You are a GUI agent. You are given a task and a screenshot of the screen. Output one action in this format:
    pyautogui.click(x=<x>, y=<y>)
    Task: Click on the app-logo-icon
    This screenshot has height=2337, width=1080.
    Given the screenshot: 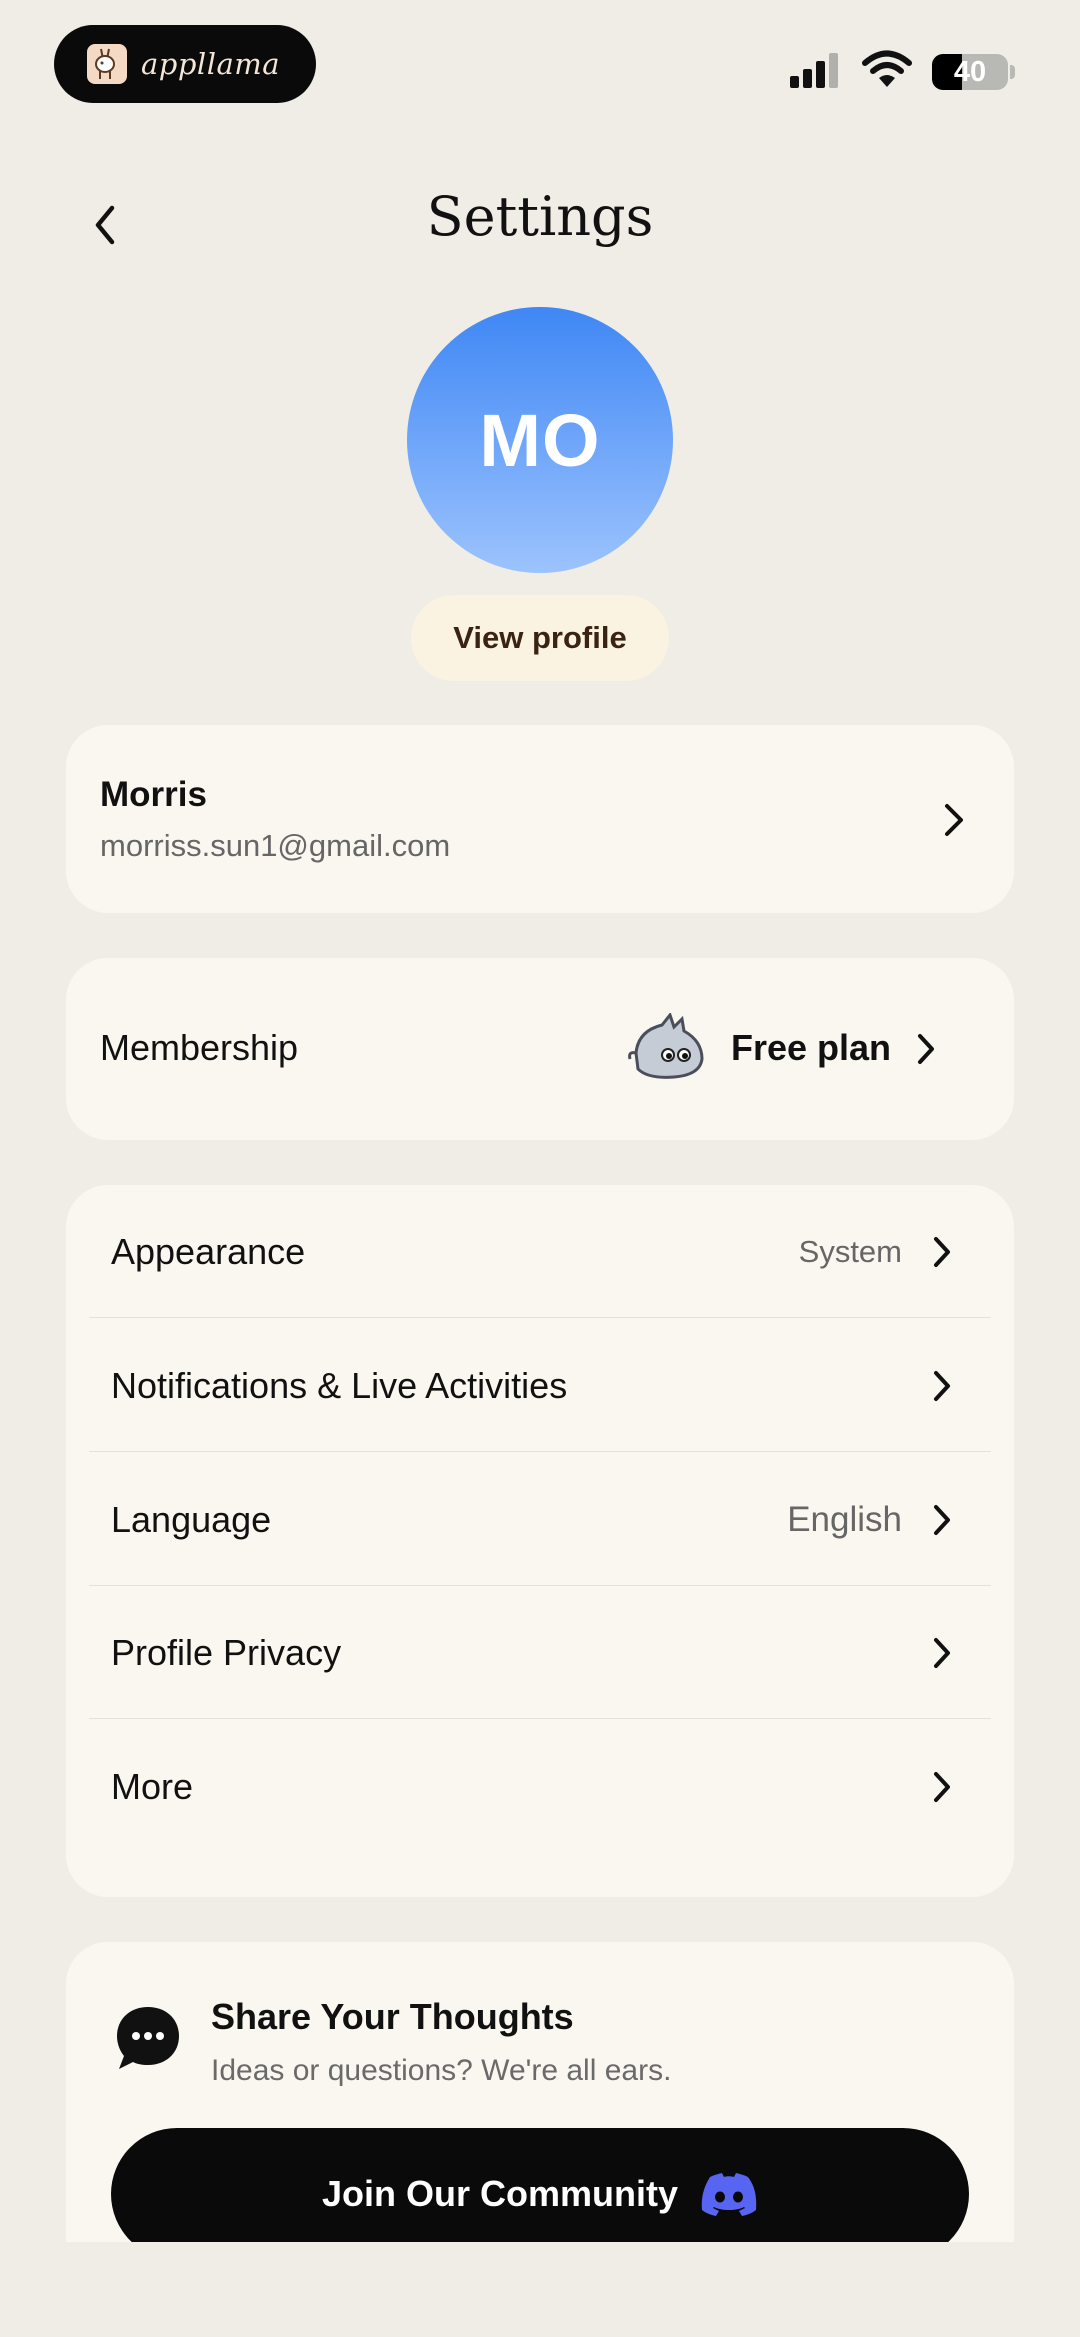 What is the action you would take?
    pyautogui.click(x=107, y=64)
    